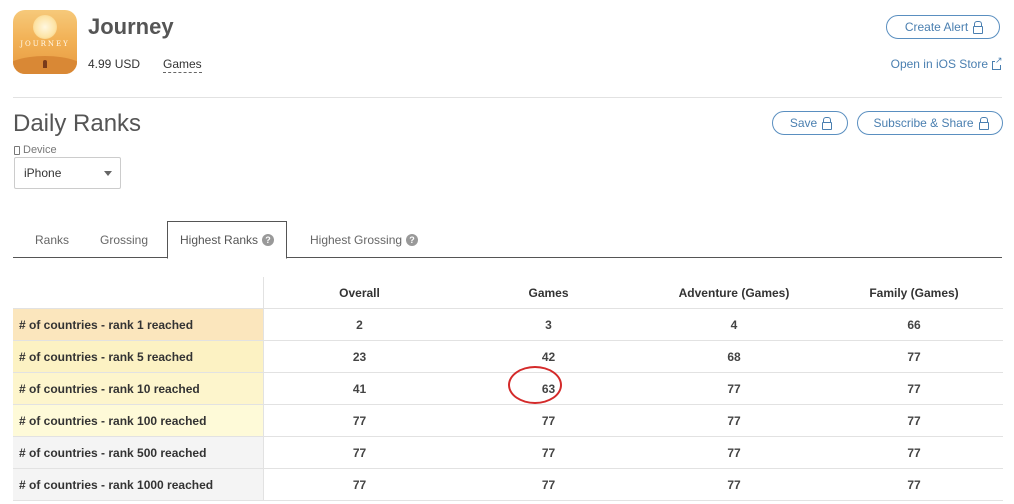  What do you see at coordinates (138, 420) in the screenshot?
I see `row-label: # of countries - rank 100 reached` at bounding box center [138, 420].